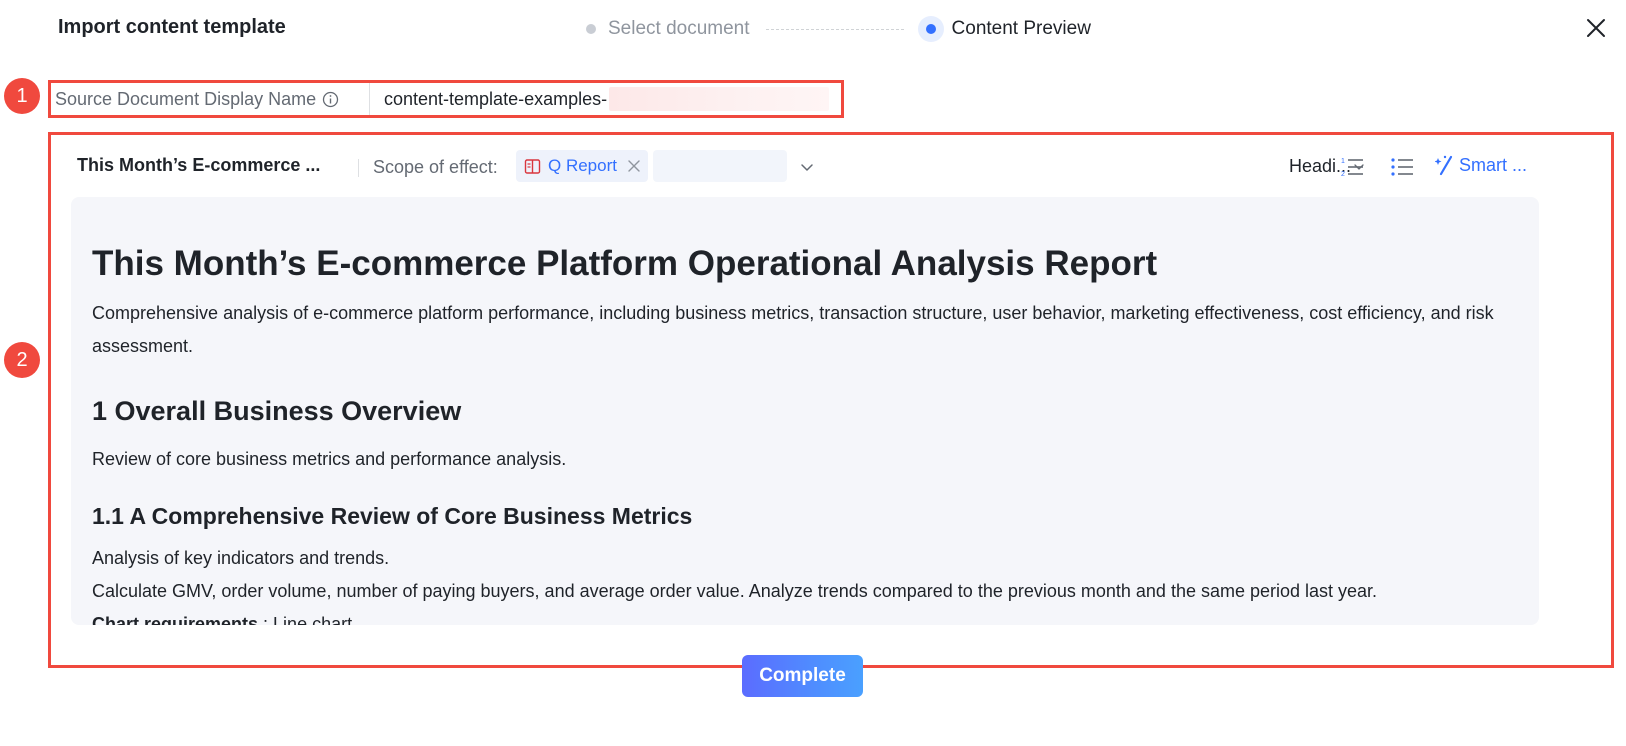 This screenshot has width=1626, height=746. I want to click on tag-remove-icon, so click(634, 166).